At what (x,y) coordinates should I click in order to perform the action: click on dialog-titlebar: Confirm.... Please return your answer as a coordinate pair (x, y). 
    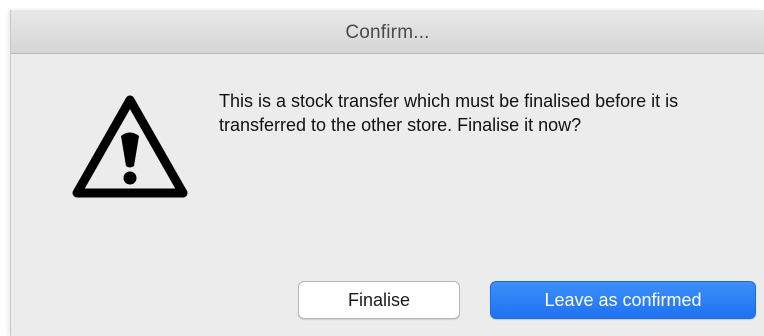
    Looking at the image, I should click on (387, 32).